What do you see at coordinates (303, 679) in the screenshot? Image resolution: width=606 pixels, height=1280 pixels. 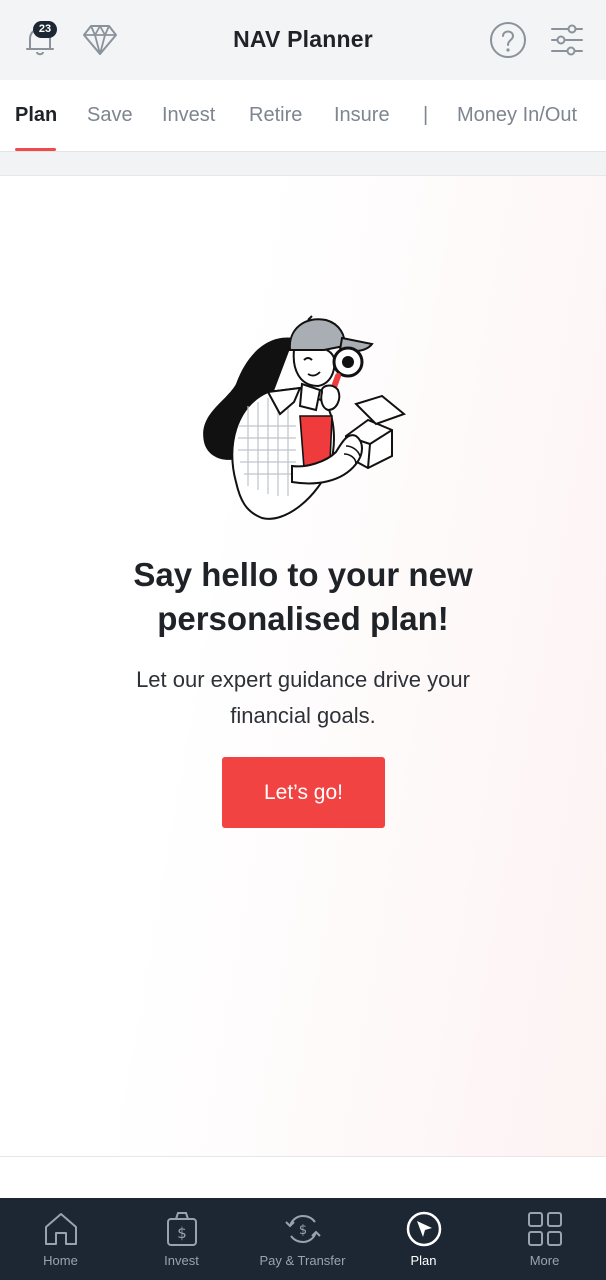 I see `subtext-line-1: Let our expert guidance drive your` at bounding box center [303, 679].